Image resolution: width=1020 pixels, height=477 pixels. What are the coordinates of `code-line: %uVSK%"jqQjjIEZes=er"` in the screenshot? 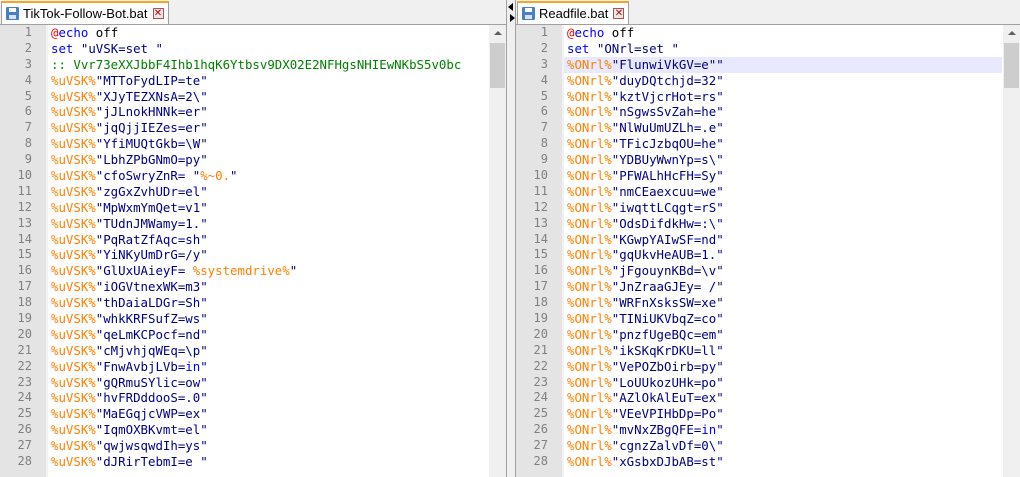 It's located at (268, 128).